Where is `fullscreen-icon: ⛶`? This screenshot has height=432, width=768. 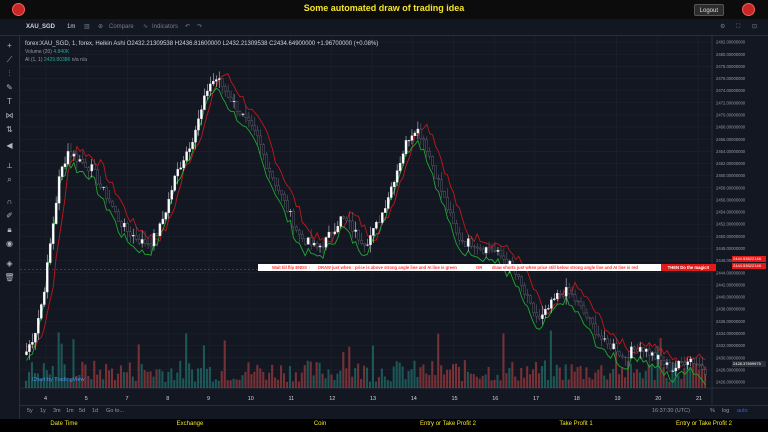
fullscreen-icon: ⛶ is located at coordinates (738, 27).